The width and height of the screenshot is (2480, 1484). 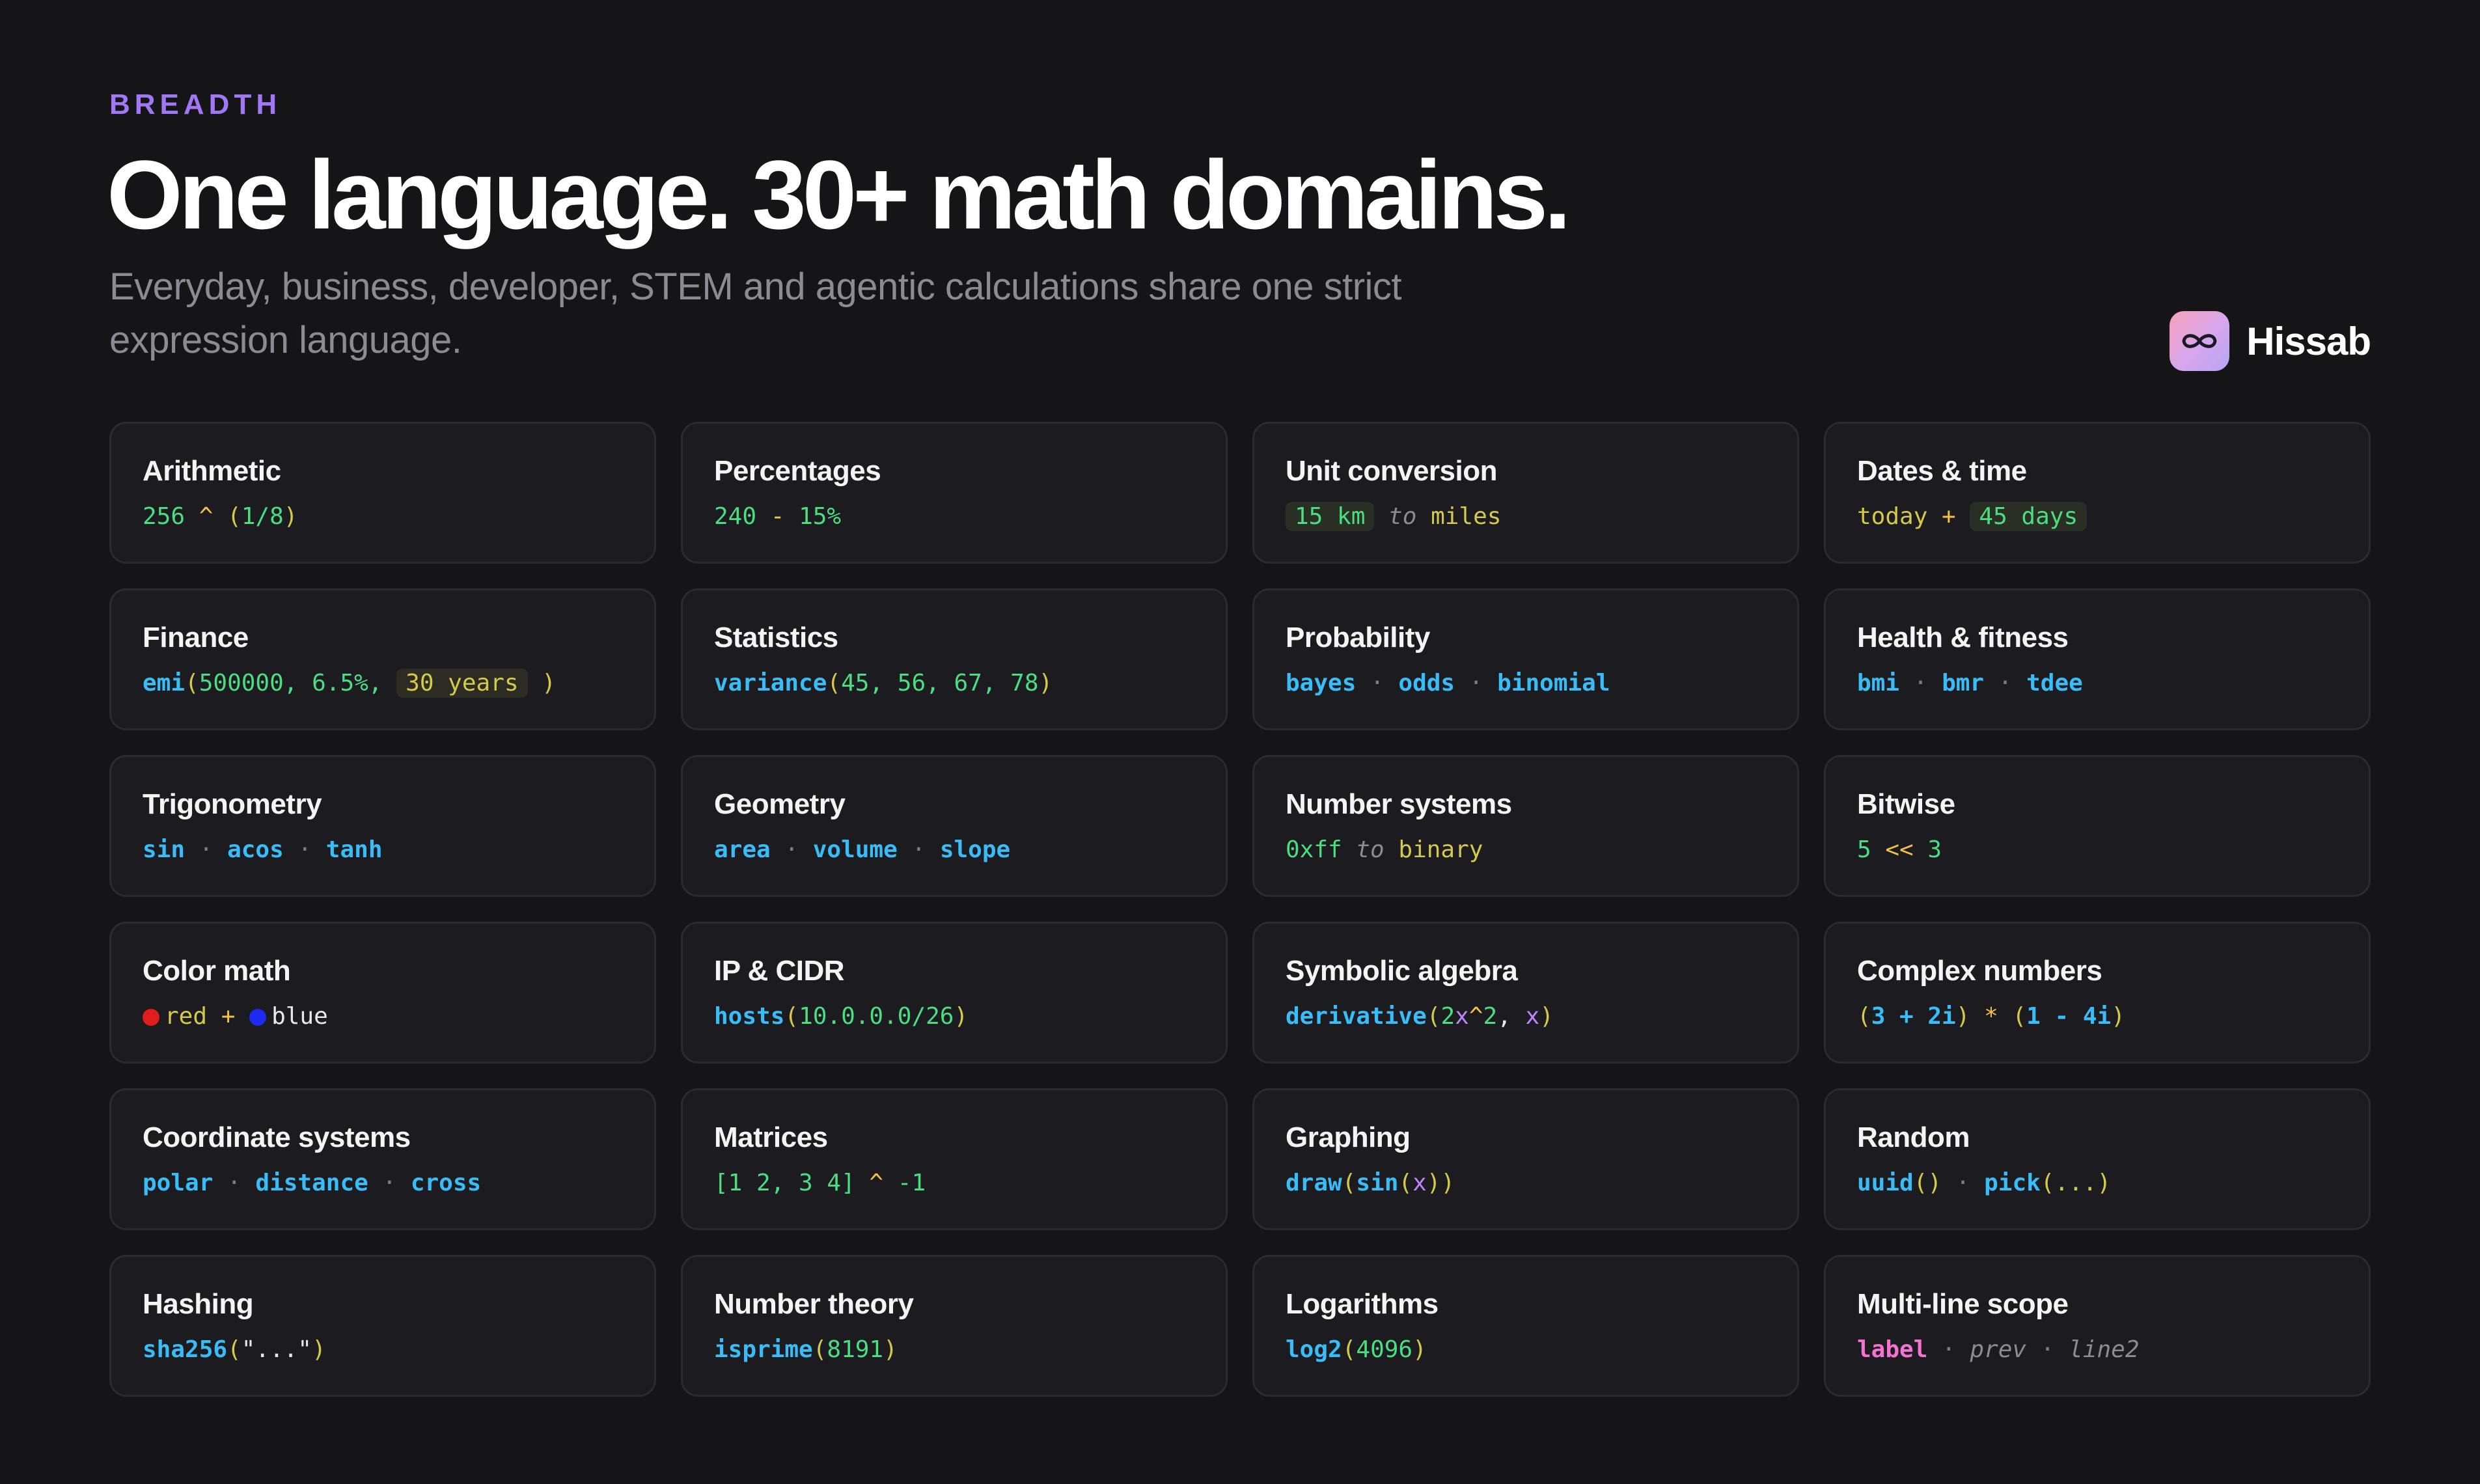 What do you see at coordinates (1893, 516) in the screenshot?
I see `expression-token: today` at bounding box center [1893, 516].